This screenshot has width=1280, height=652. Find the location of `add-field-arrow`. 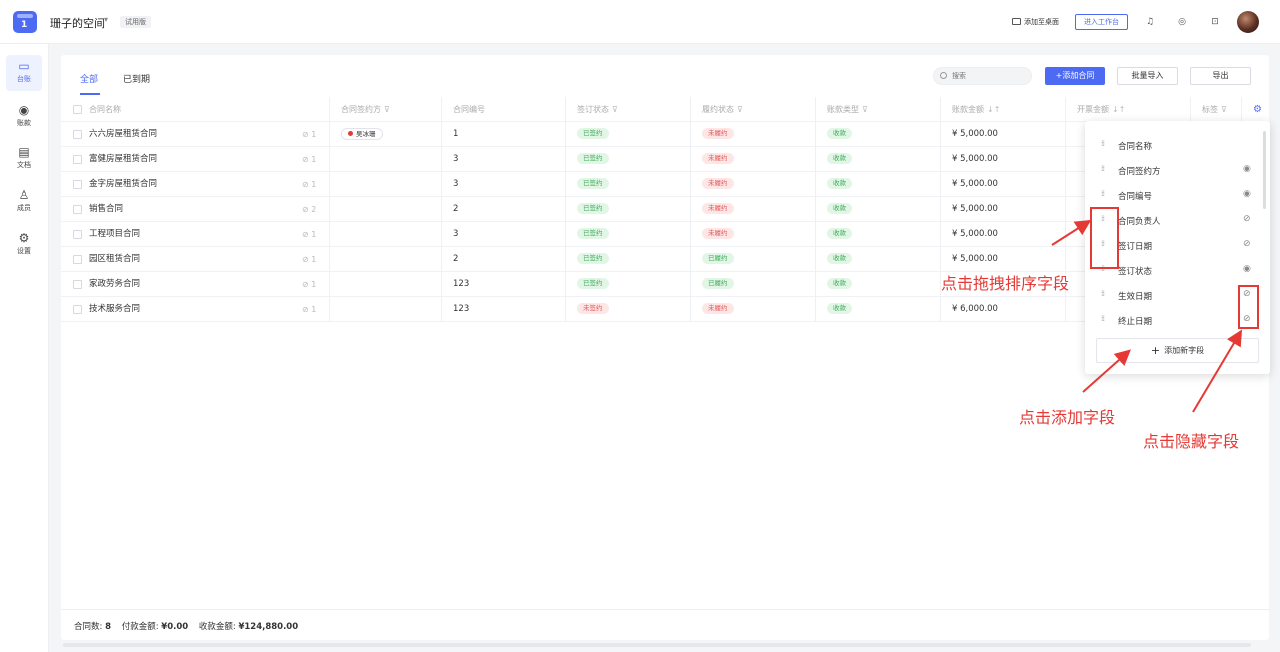

add-field-arrow is located at coordinates (1106, 371).